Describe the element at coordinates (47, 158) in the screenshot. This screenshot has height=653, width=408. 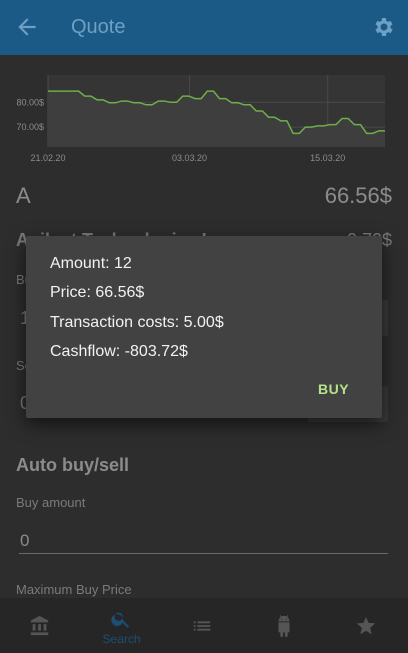
I see `chart-x-tick-label: 21.02.20` at that location.